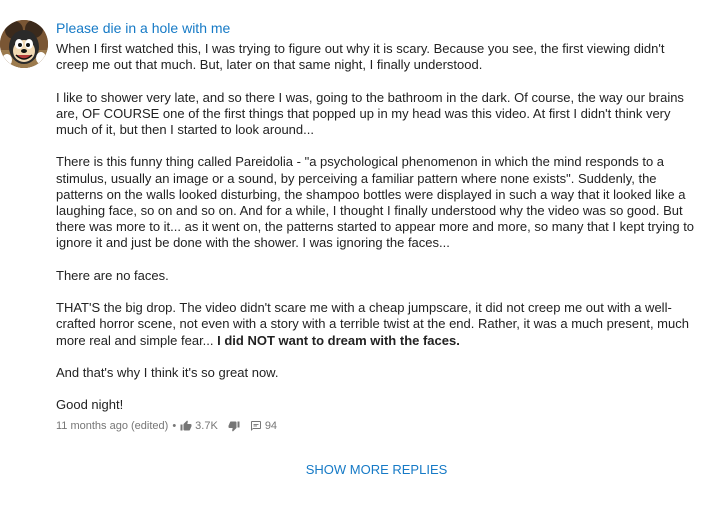 This screenshot has height=505, width=703. I want to click on comment-meta: 11 months ago (edited) • 3.7K 94, so click(166, 426).